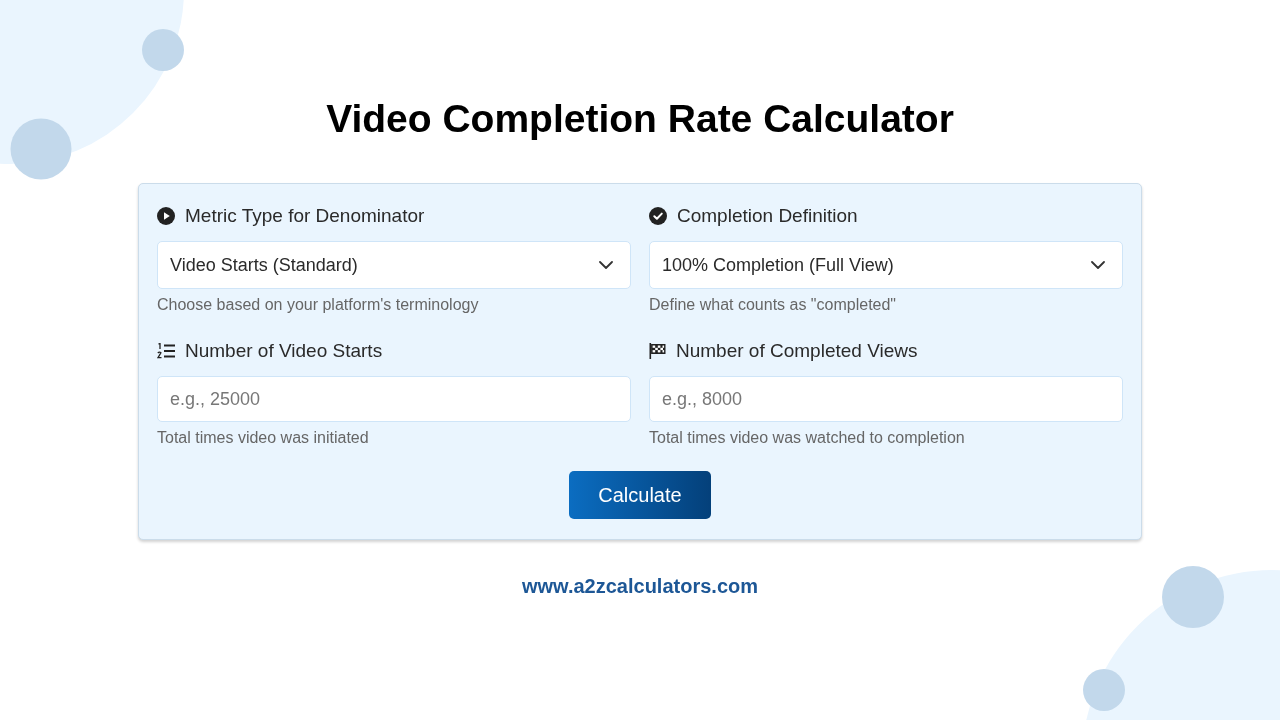 This screenshot has height=720, width=1280. What do you see at coordinates (318, 305) in the screenshot?
I see `help-text: Choose based on your platform's terminology` at bounding box center [318, 305].